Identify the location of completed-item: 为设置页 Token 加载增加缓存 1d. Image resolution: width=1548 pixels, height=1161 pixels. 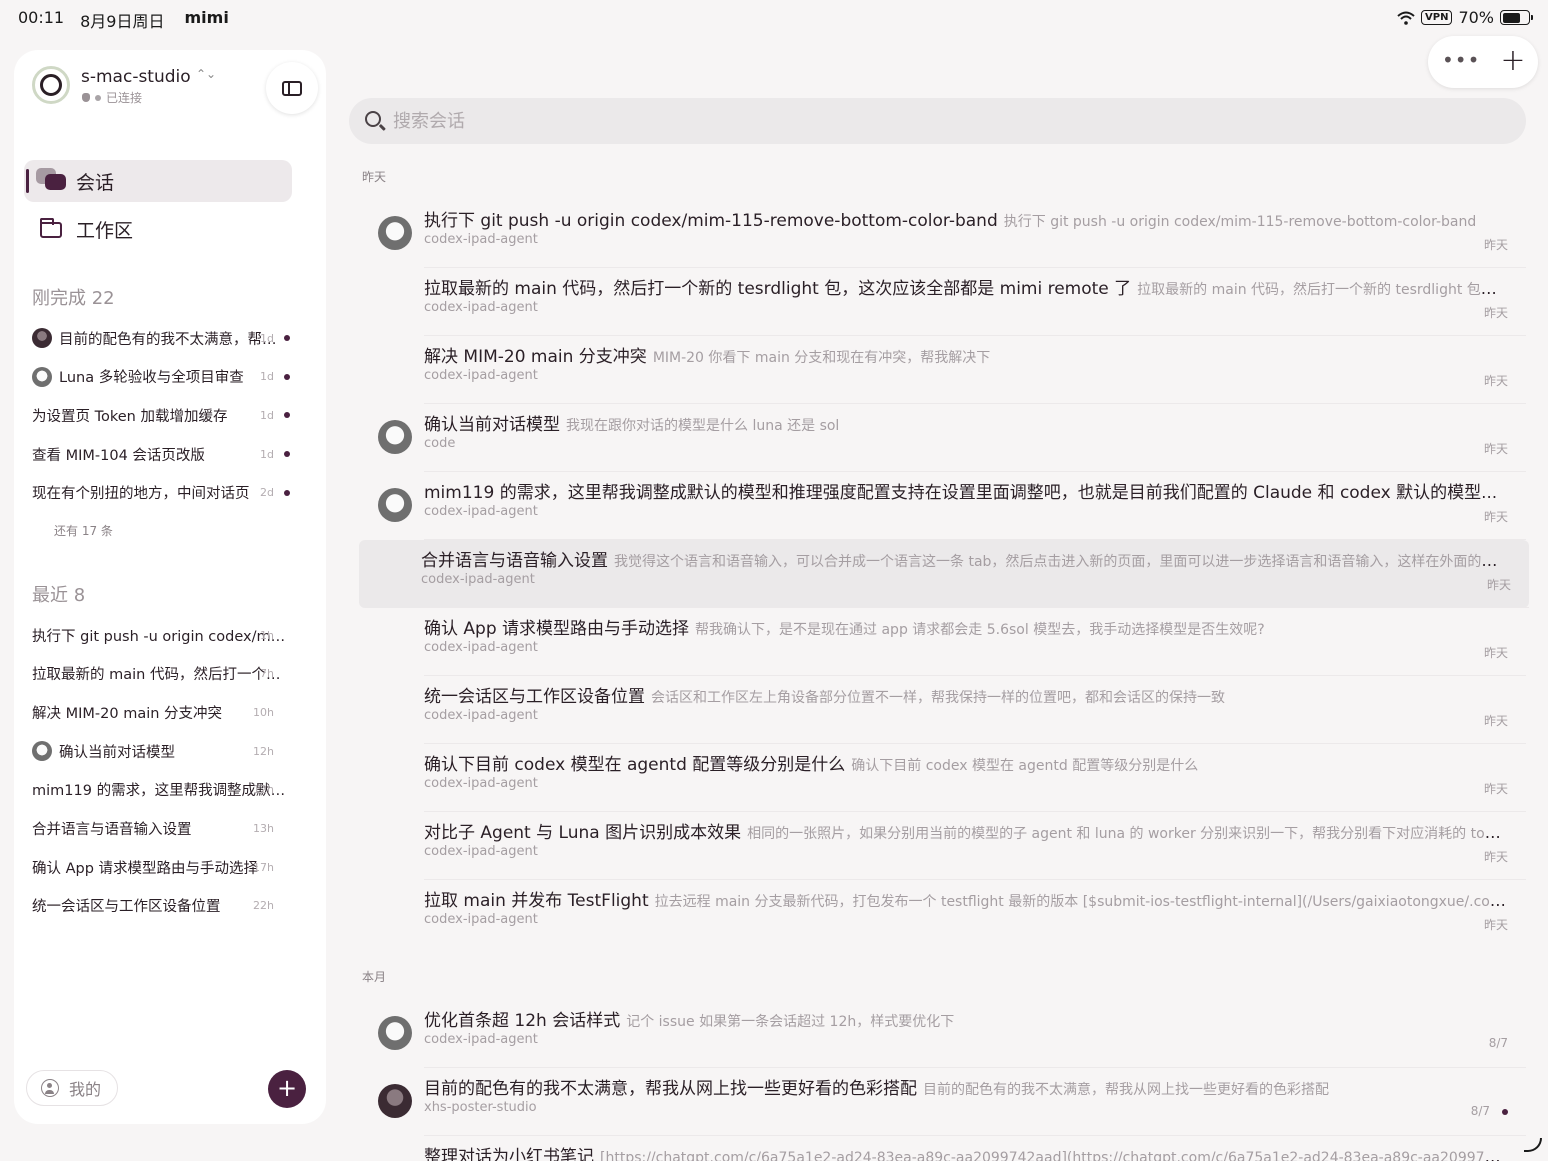
(161, 415).